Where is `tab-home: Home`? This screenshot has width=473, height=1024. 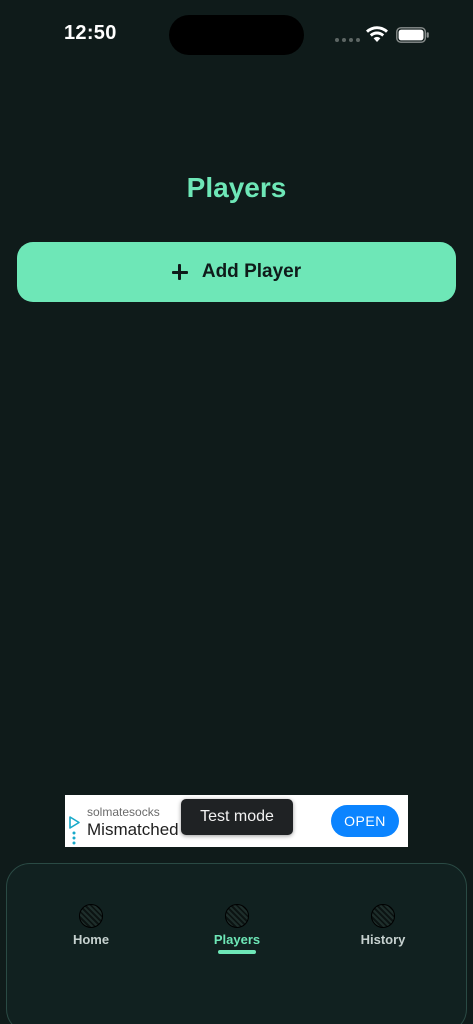
tab-home: Home is located at coordinates (91, 934).